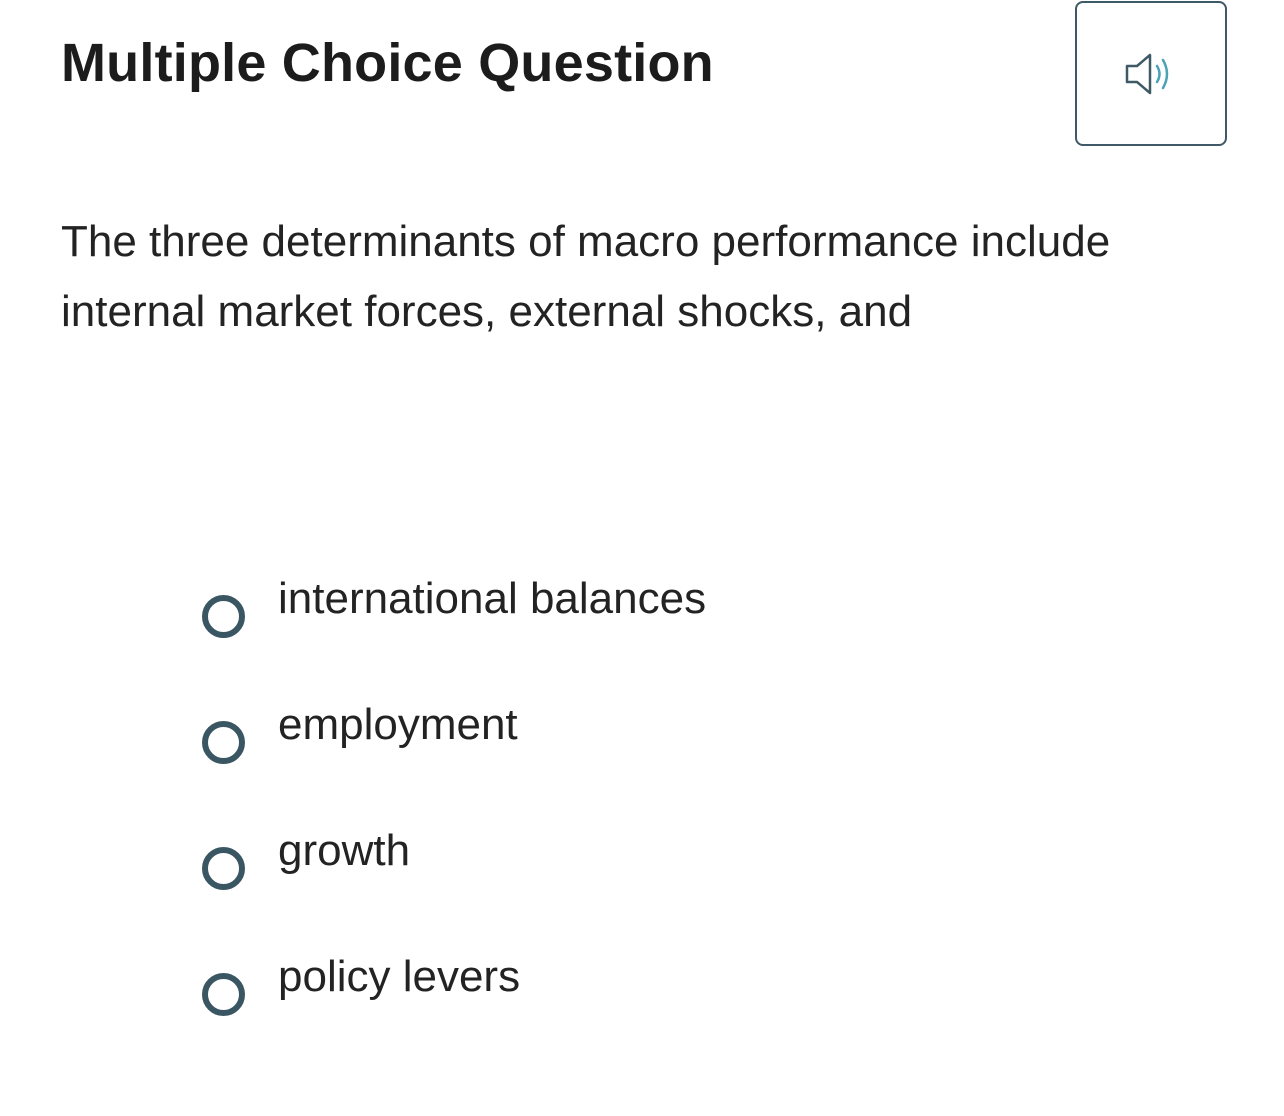  Describe the element at coordinates (454, 1018) in the screenshot. I see `answer-option: policy levers` at that location.